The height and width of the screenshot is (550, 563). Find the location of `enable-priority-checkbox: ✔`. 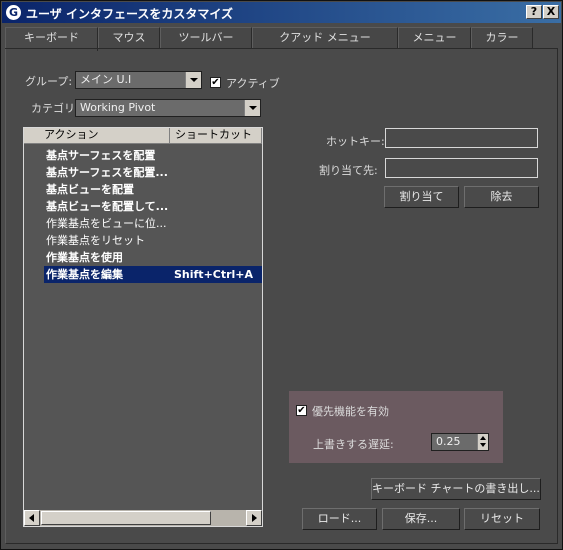

enable-priority-checkbox: ✔ is located at coordinates (301, 410).